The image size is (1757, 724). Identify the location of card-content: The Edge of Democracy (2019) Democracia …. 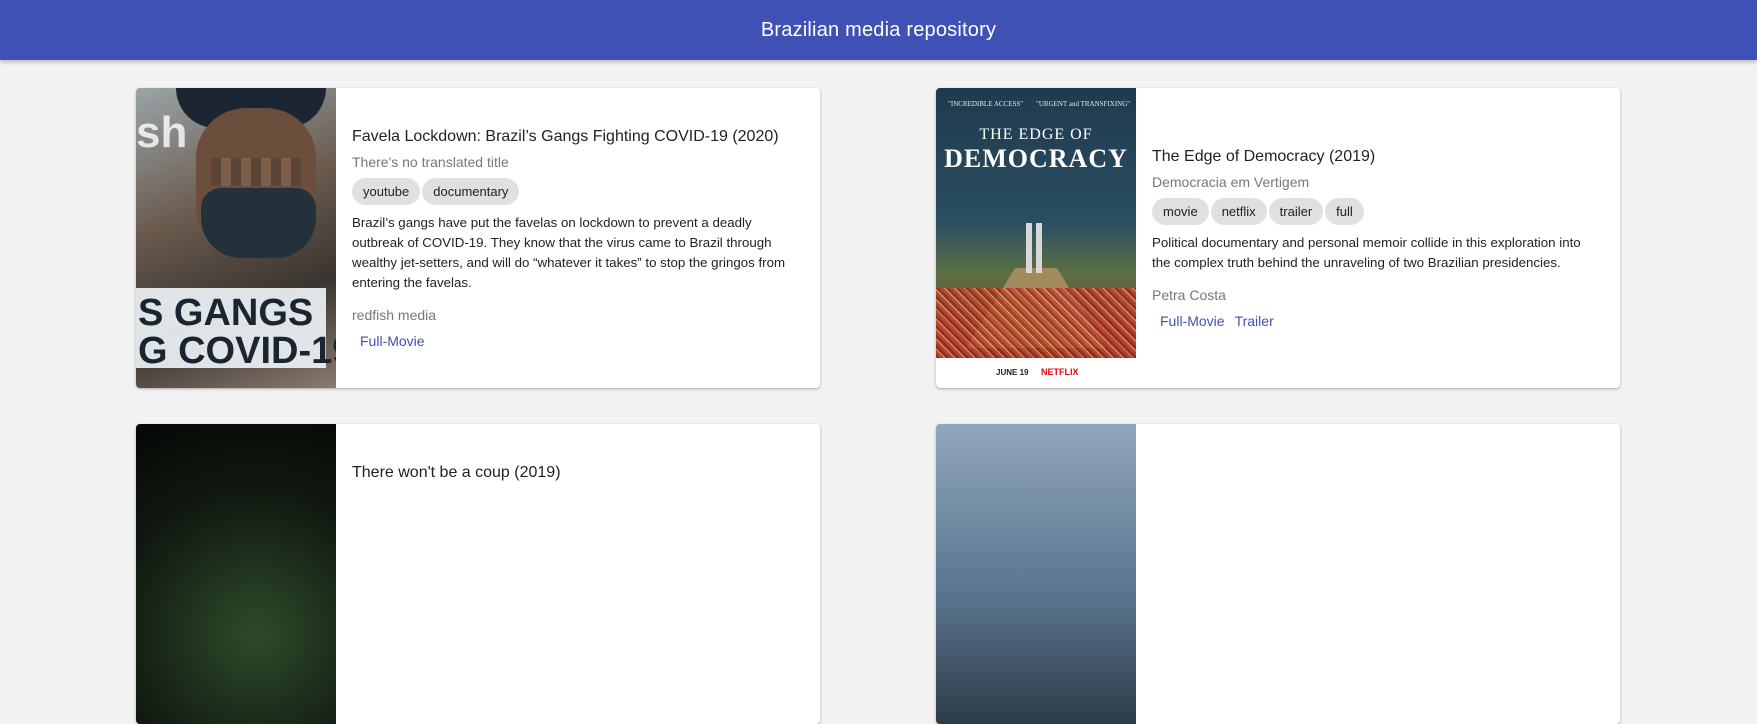
(1378, 238).